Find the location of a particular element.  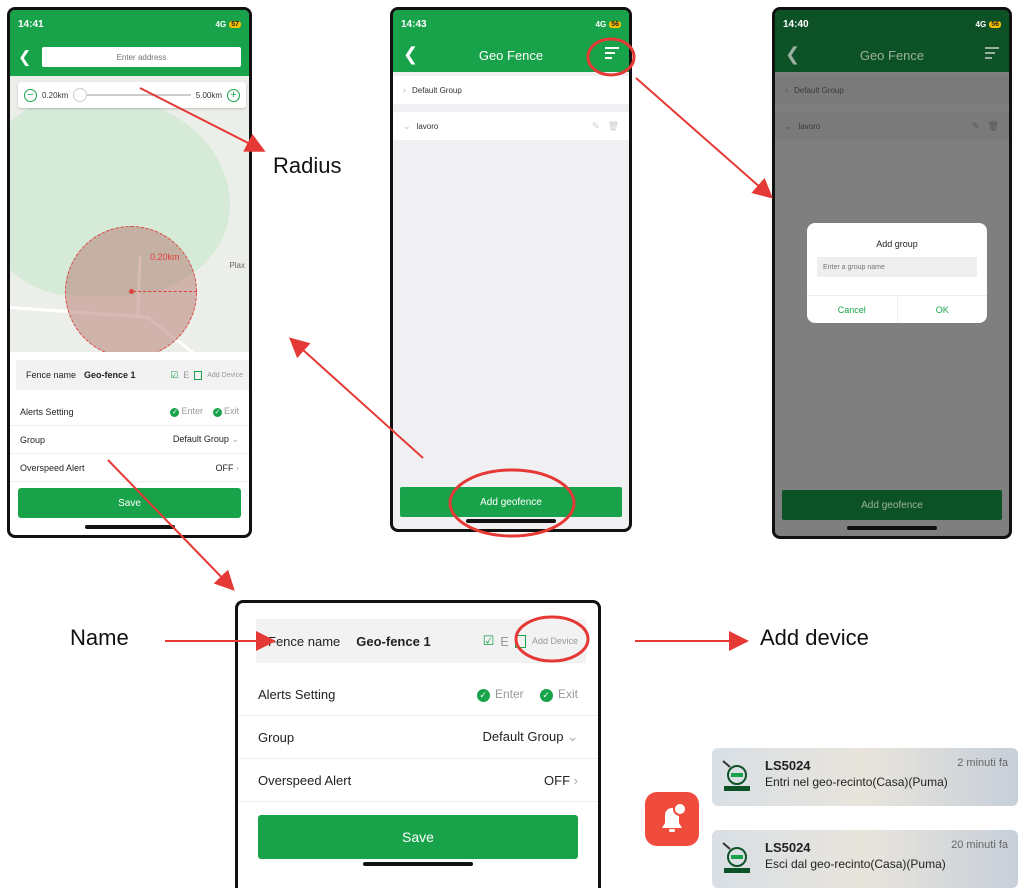

annotation-radius: Radius is located at coordinates (307, 165).